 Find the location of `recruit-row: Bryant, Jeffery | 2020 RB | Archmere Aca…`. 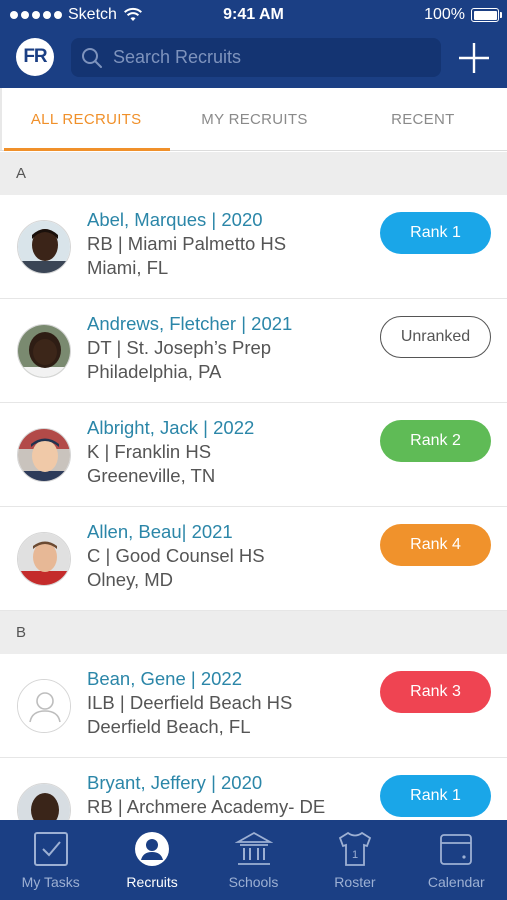

recruit-row: Bryant, Jeffery | 2020 RB | Archmere Aca… is located at coordinates (253, 789).